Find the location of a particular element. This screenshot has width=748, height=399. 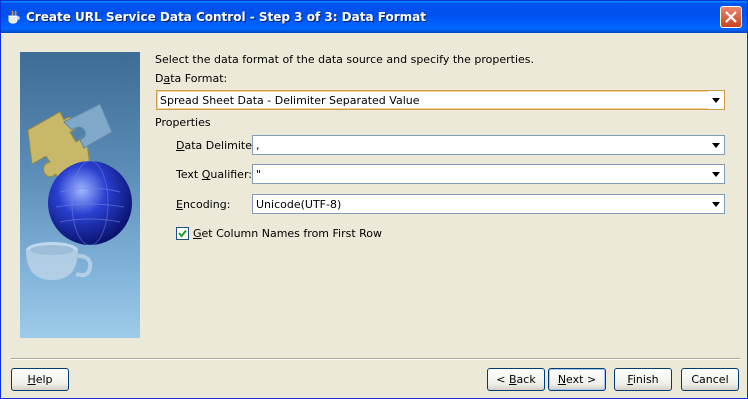

close-x-icon is located at coordinates (731, 17).